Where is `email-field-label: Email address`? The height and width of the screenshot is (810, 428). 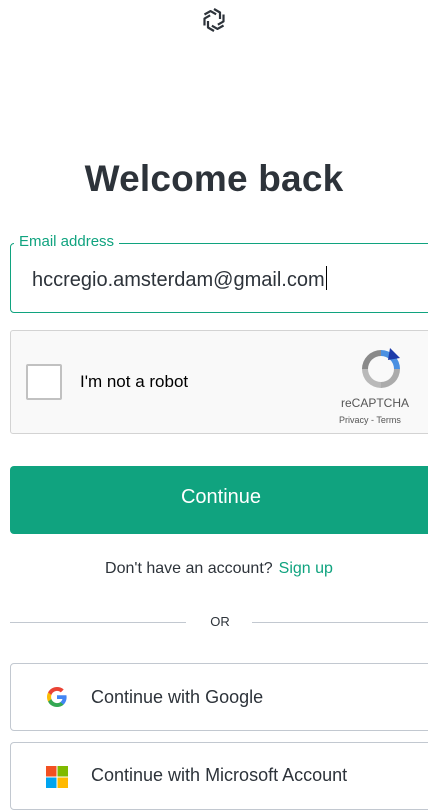
email-field-label: Email address is located at coordinates (67, 242).